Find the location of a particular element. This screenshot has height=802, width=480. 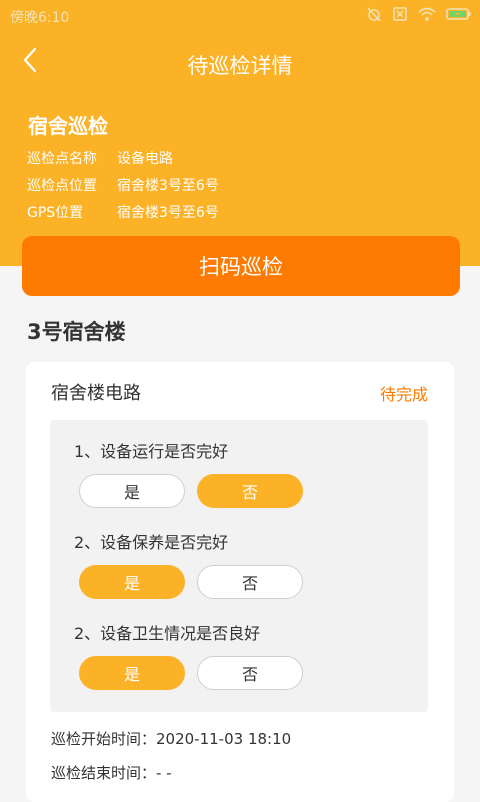

info-label: GPS位置 is located at coordinates (55, 213).